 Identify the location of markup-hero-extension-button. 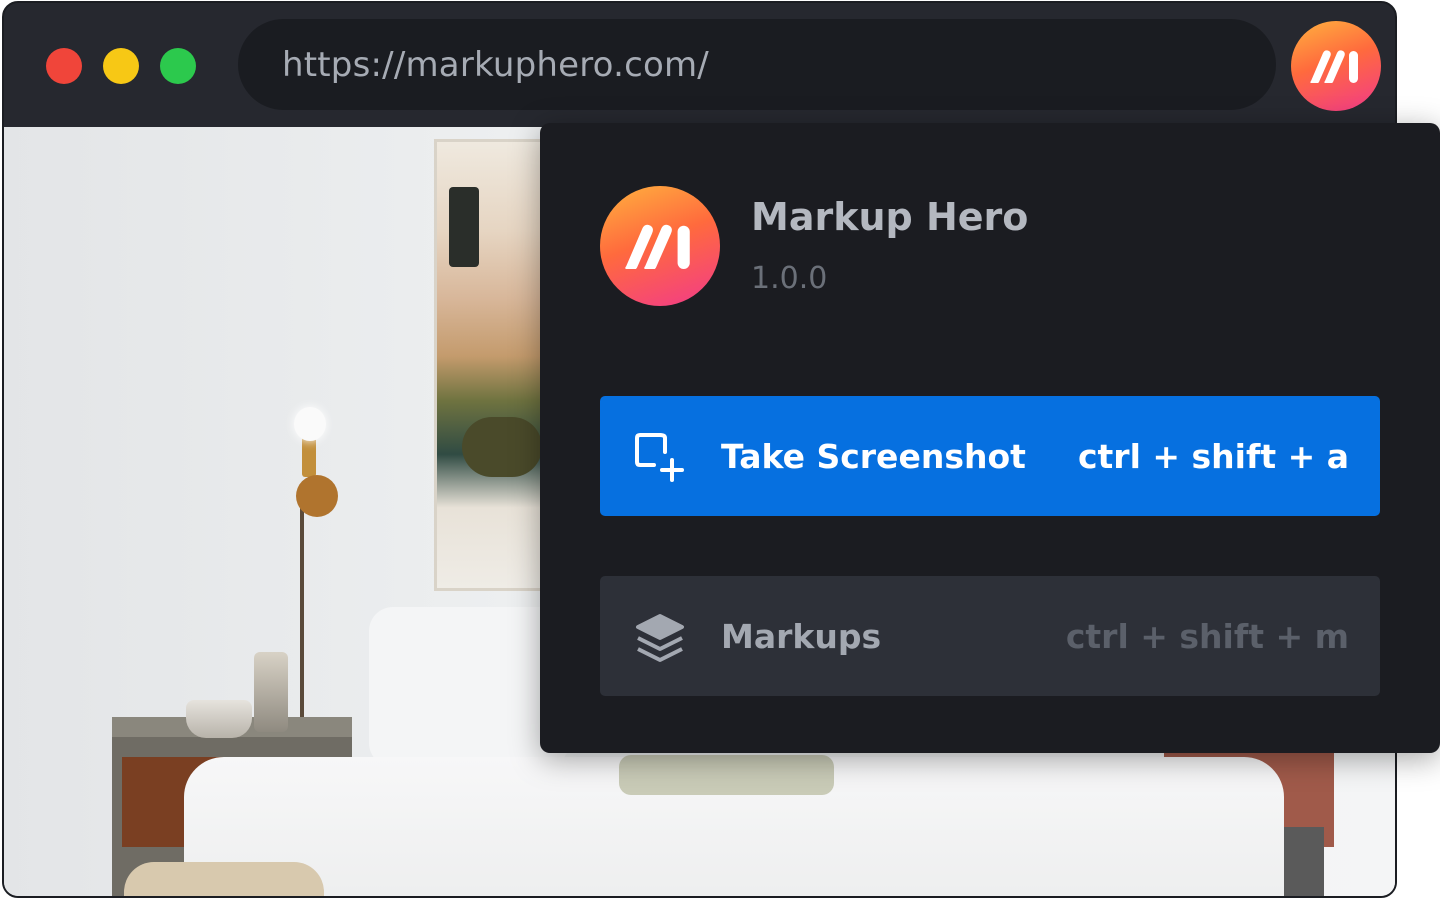
(1336, 66).